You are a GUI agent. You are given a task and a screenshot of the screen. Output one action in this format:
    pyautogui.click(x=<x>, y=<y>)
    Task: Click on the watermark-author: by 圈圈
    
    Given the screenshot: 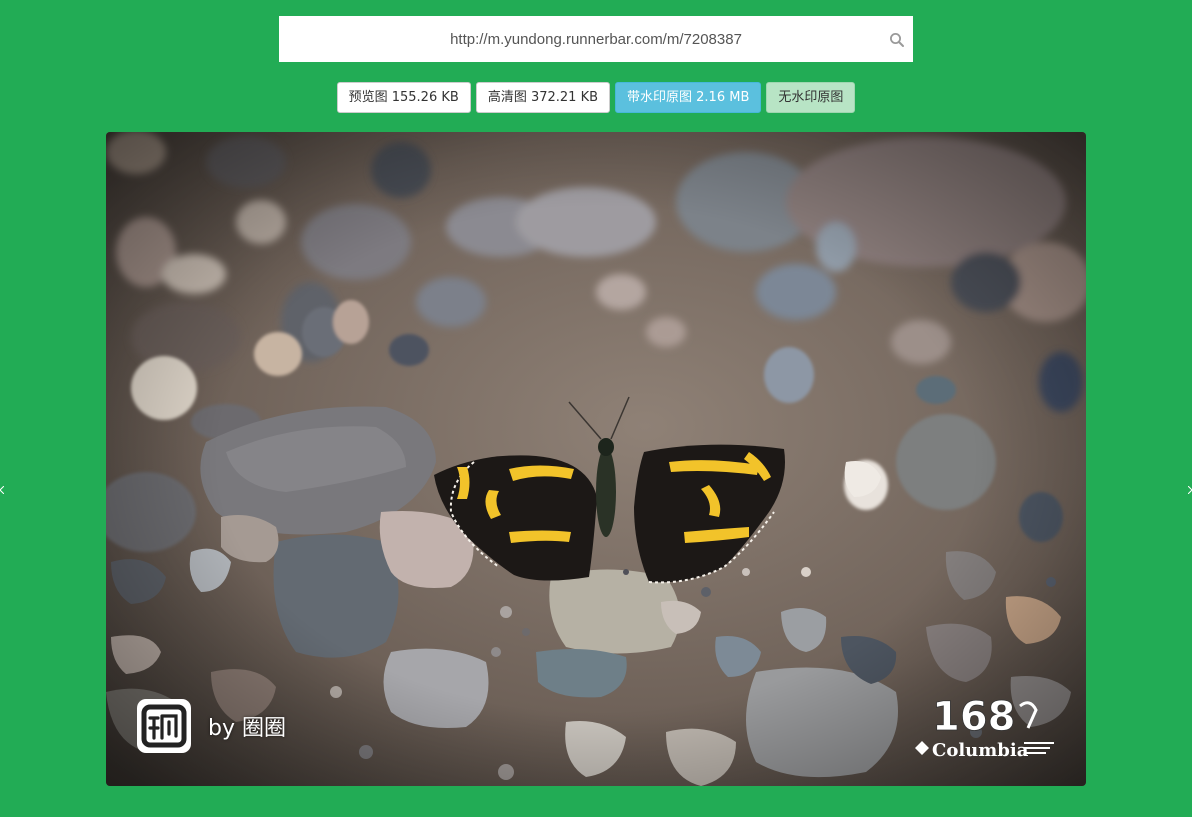 What is the action you would take?
    pyautogui.click(x=247, y=728)
    